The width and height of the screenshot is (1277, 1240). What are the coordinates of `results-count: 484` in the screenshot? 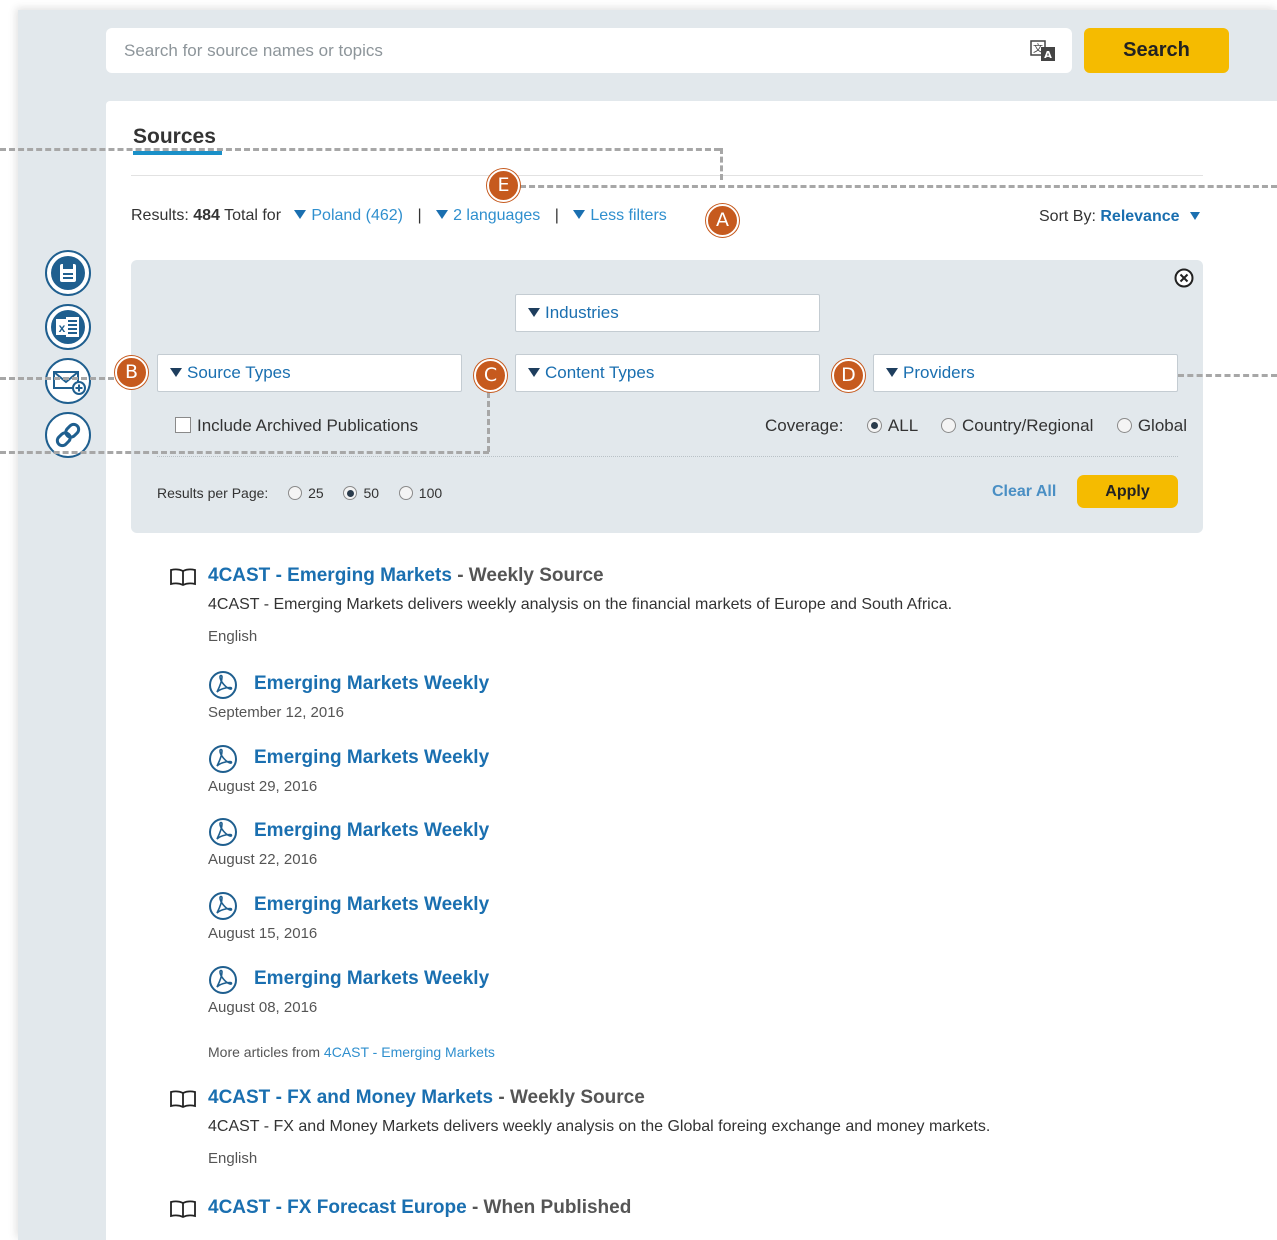 It's located at (206, 215).